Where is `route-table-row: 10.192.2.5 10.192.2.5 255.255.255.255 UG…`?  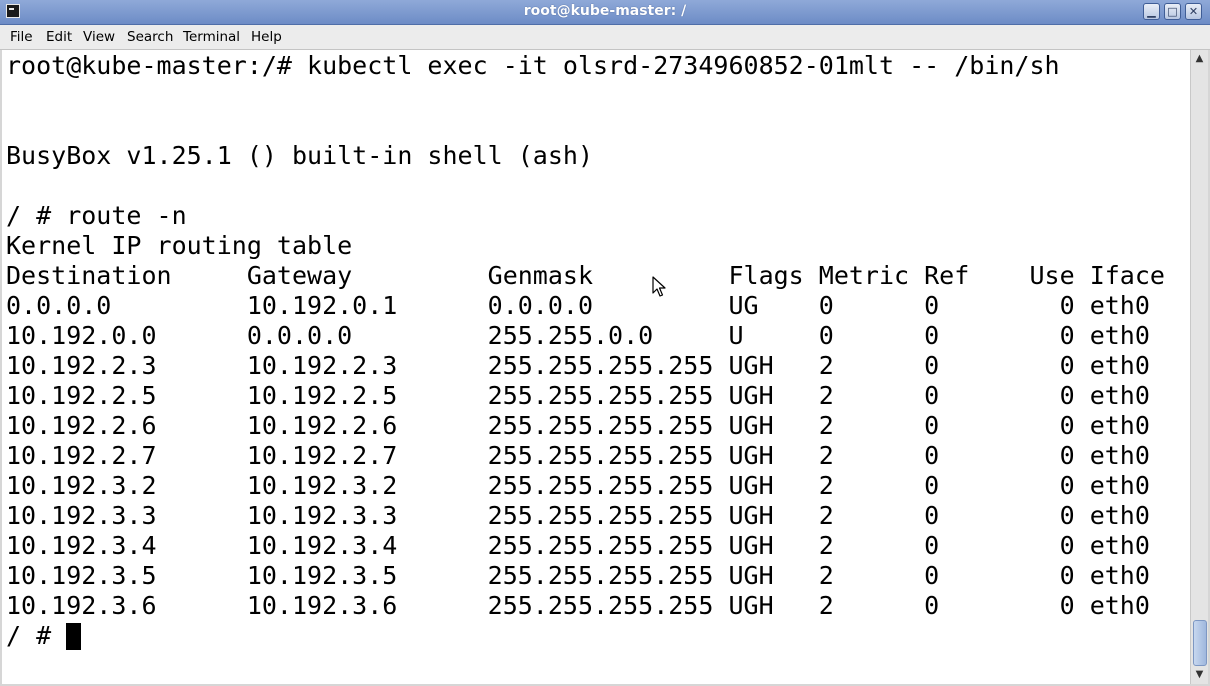
route-table-row: 10.192.2.5 10.192.2.5 255.255.255.255 UG… is located at coordinates (578, 395).